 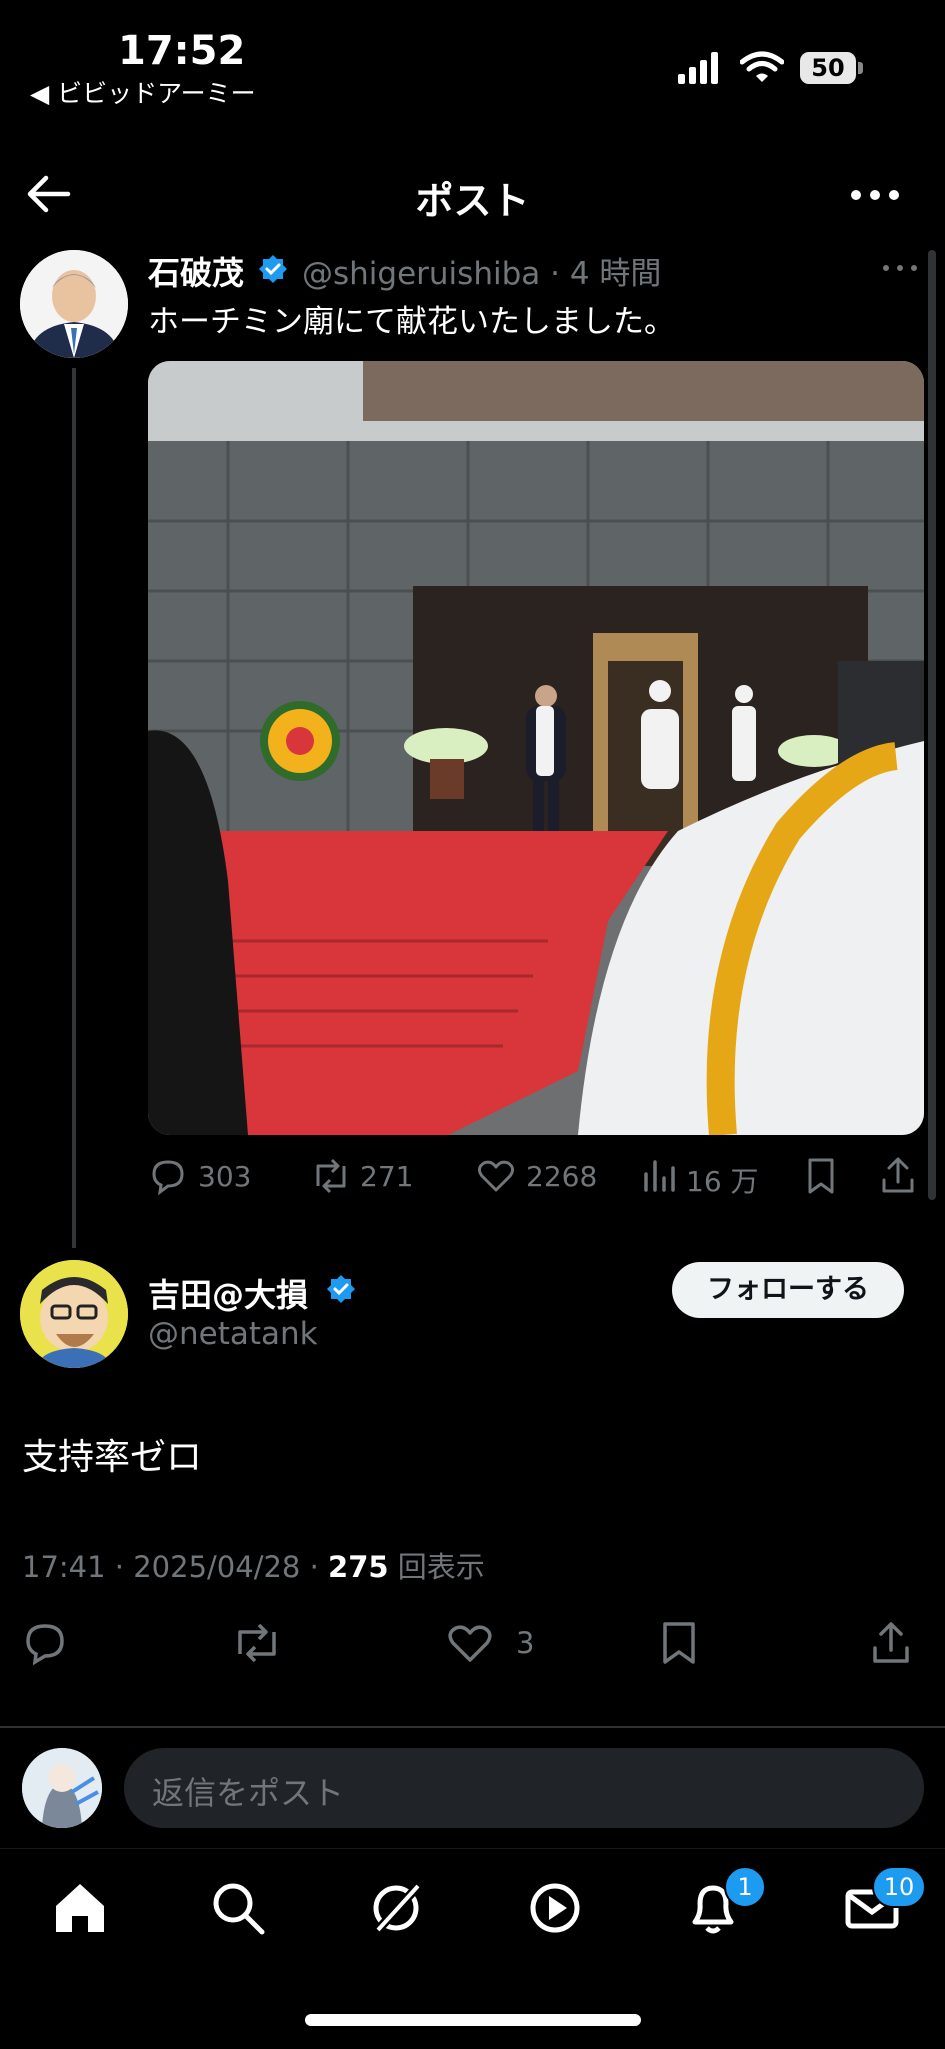 What do you see at coordinates (788, 1290) in the screenshot?
I see `follow-button: フォローする` at bounding box center [788, 1290].